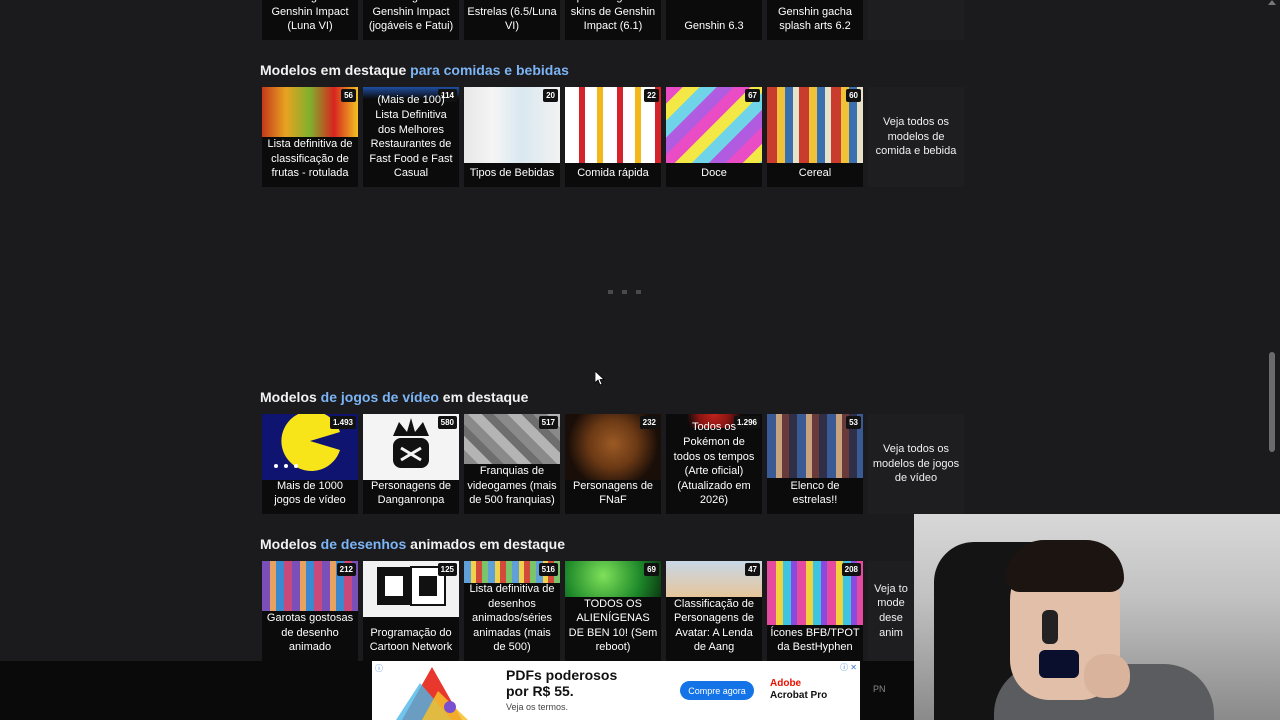 Image resolution: width=1280 pixels, height=720 pixels. What do you see at coordinates (1272, 2) in the screenshot?
I see `scroll-up-icon` at bounding box center [1272, 2].